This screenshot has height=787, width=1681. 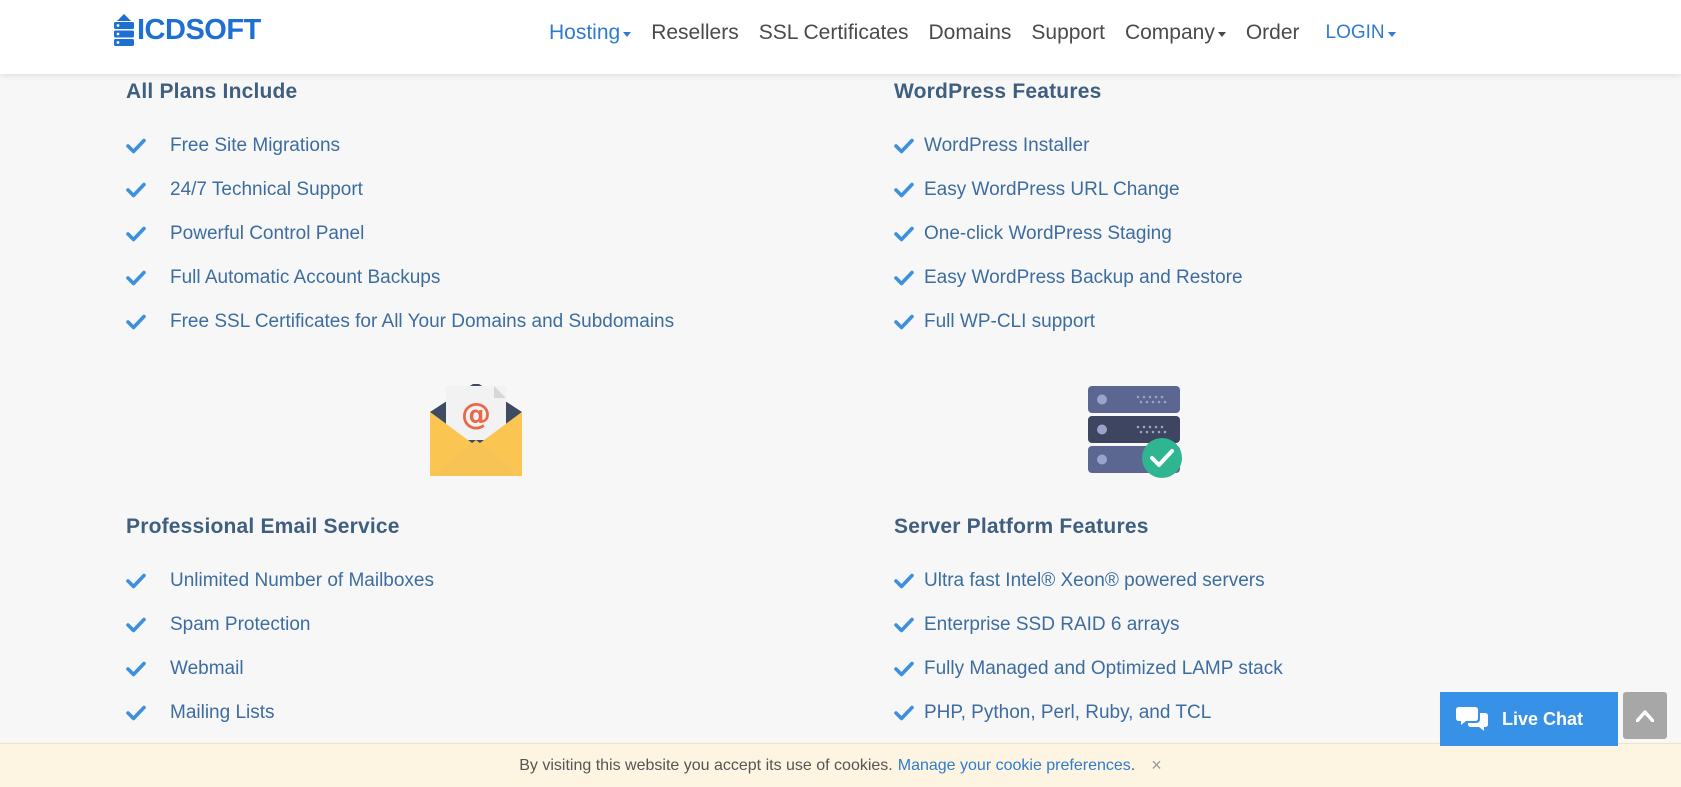 What do you see at coordinates (1156, 765) in the screenshot?
I see `close-icon: ×` at bounding box center [1156, 765].